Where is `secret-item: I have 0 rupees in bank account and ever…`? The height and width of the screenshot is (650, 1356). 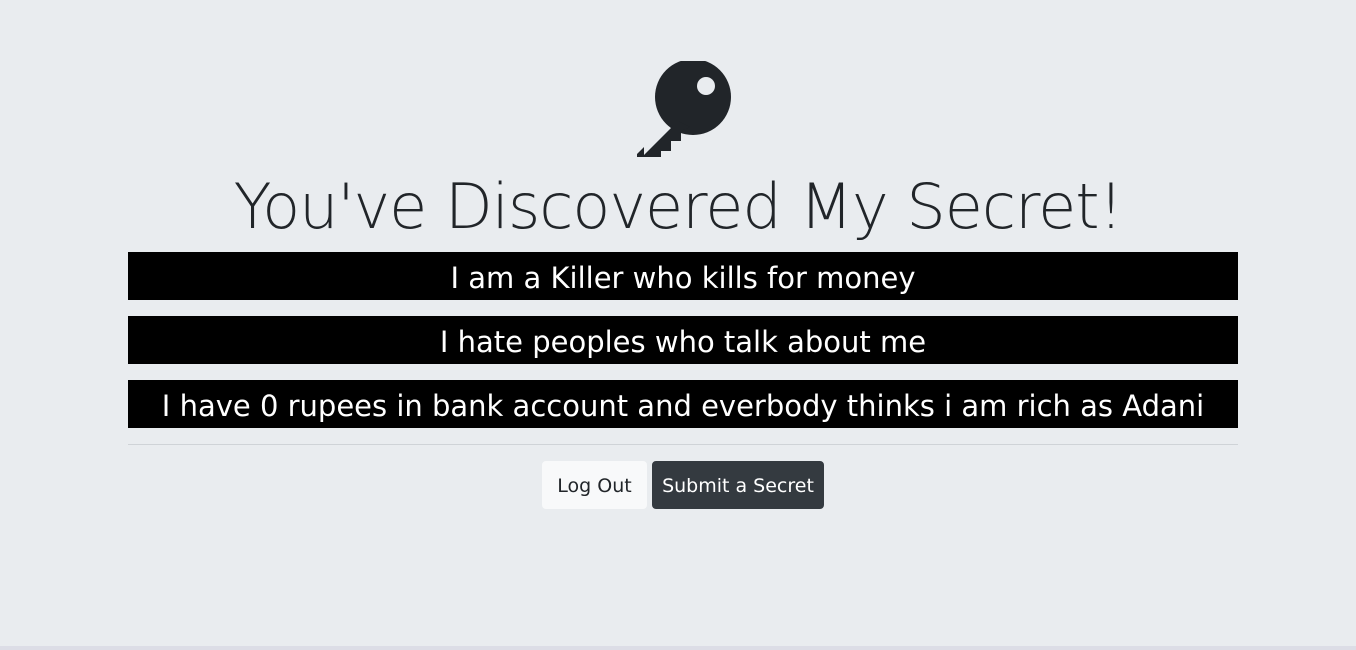
secret-item: I have 0 rupees in bank account and ever… is located at coordinates (683, 404).